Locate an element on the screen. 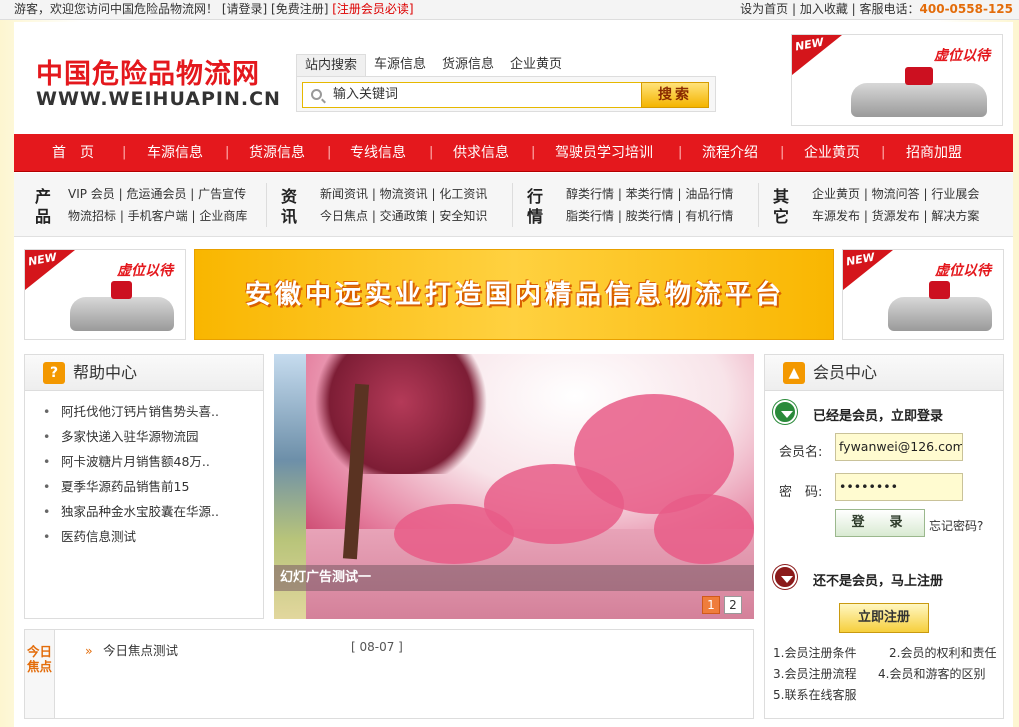 The height and width of the screenshot is (727, 1019). username-field: fywanwei@126.com is located at coordinates (899, 447).